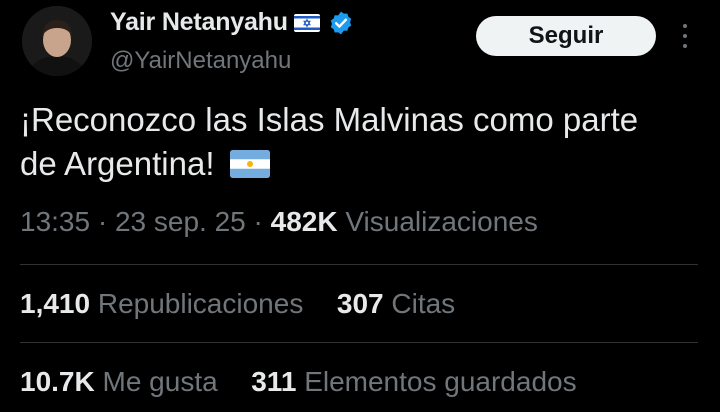 The height and width of the screenshot is (412, 720). I want to click on reposts-count: 1,410, so click(55, 303).